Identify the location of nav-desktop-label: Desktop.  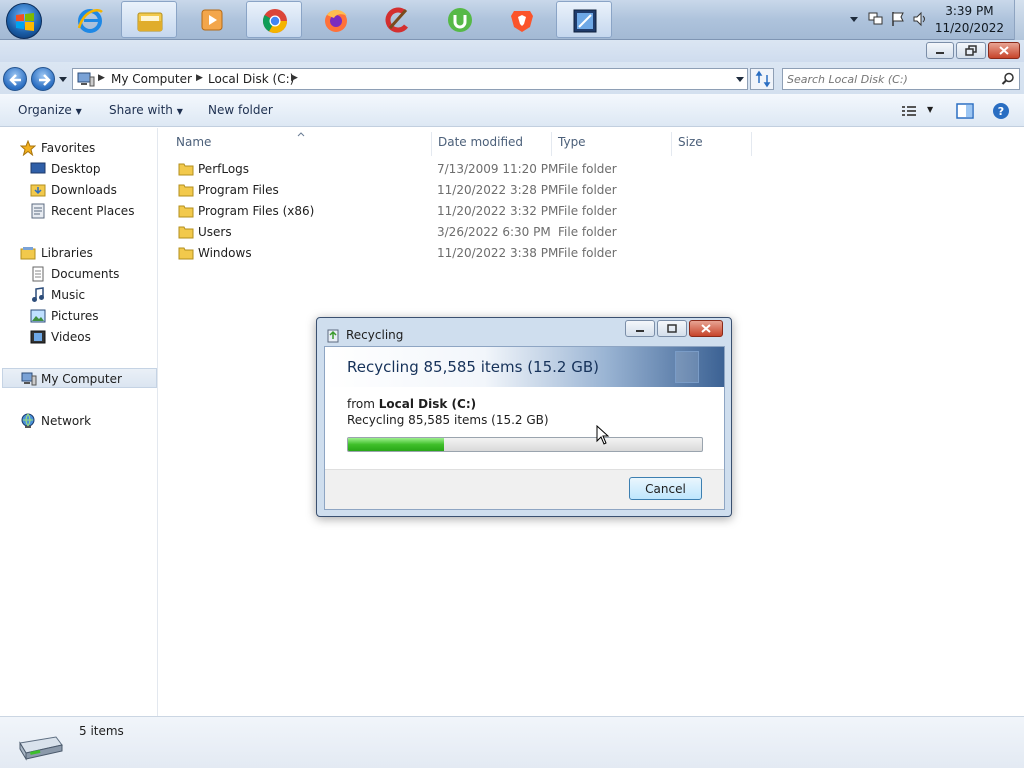
(76, 169).